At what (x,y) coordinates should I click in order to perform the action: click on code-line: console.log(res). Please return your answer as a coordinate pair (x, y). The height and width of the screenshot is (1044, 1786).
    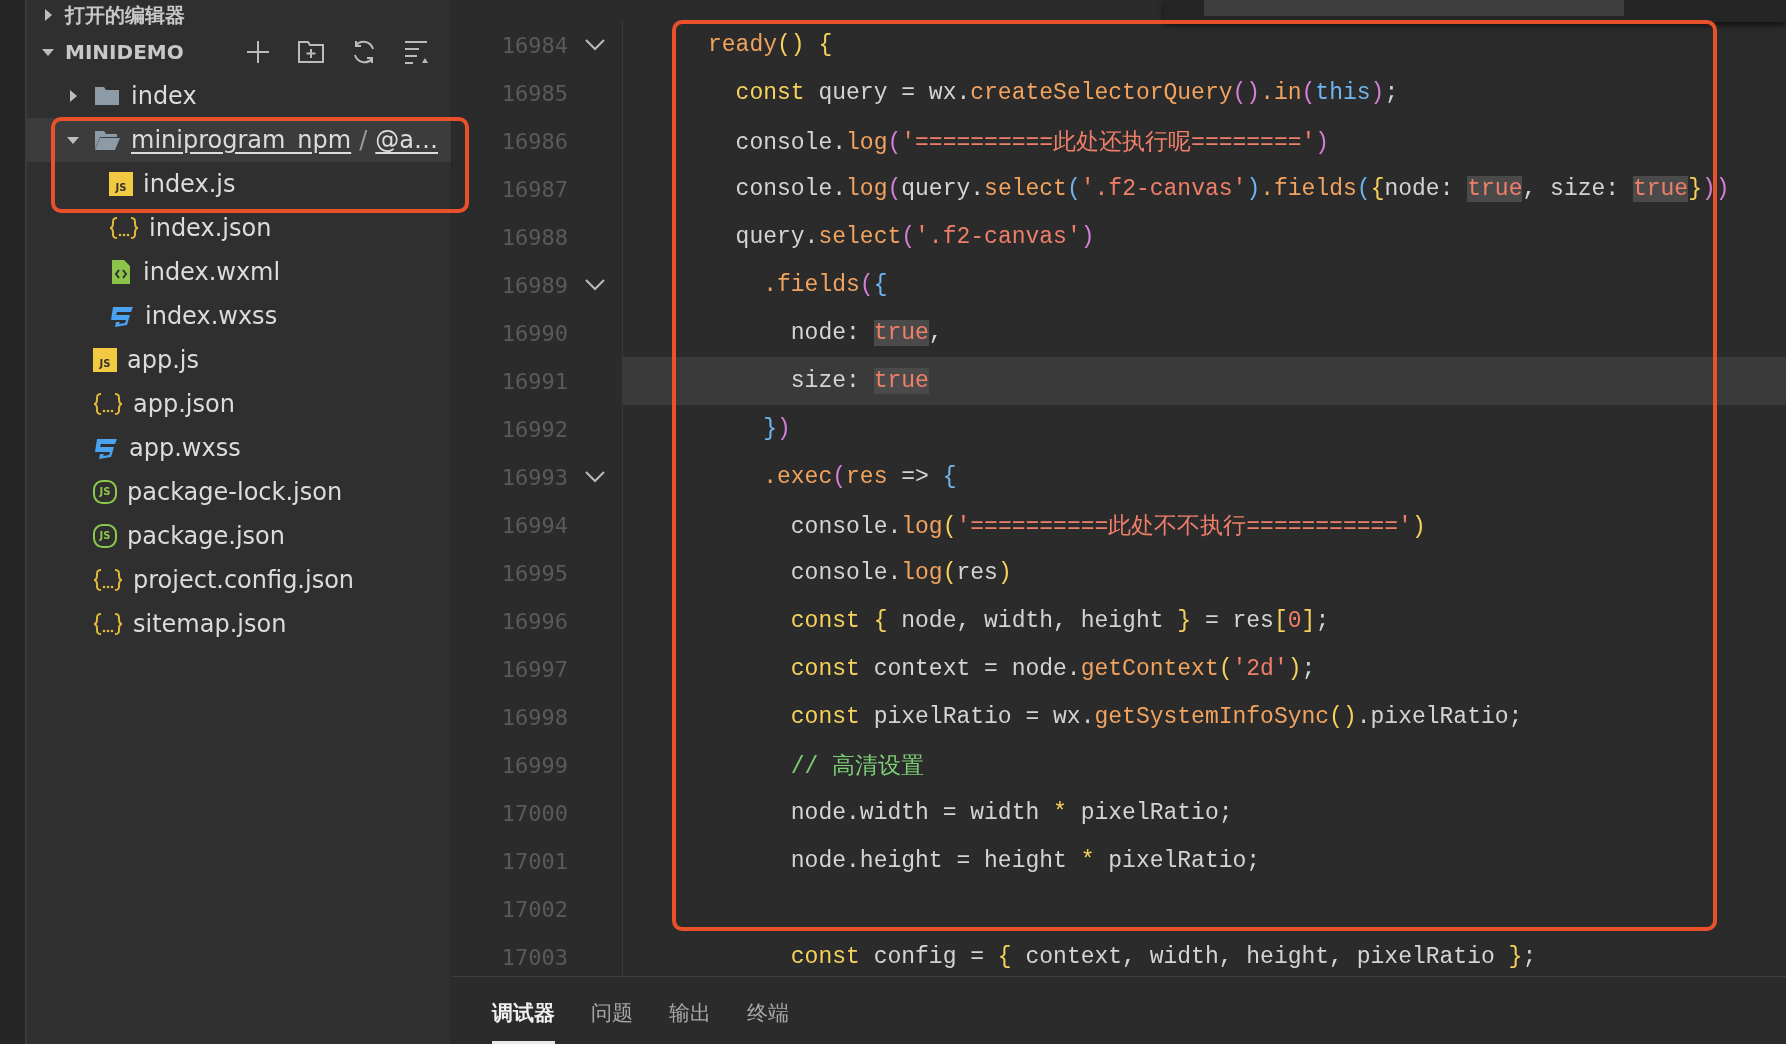
    Looking at the image, I should click on (900, 573).